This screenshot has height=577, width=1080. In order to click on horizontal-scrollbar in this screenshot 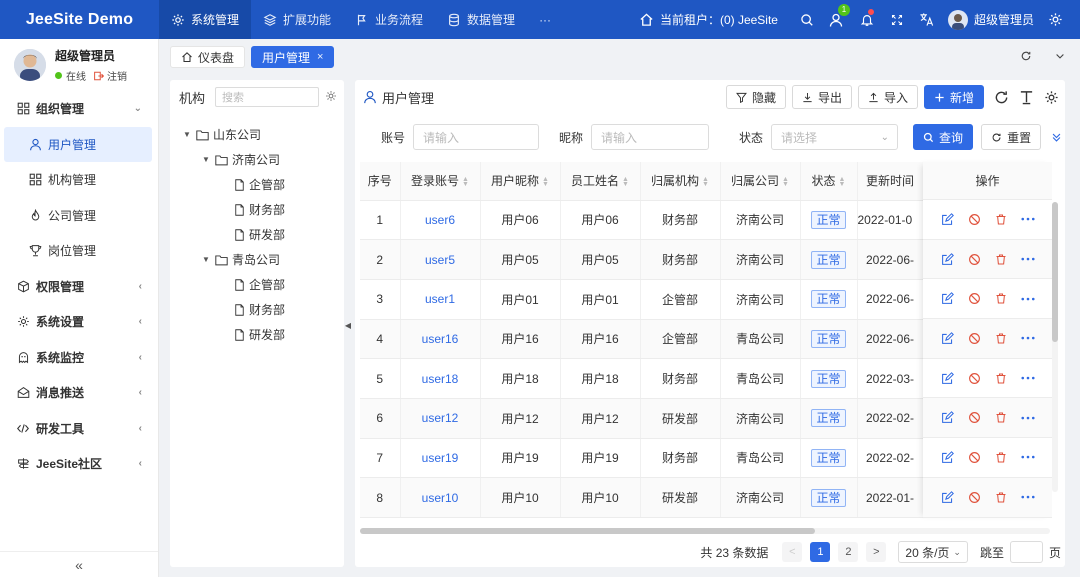, I will do `click(705, 531)`.